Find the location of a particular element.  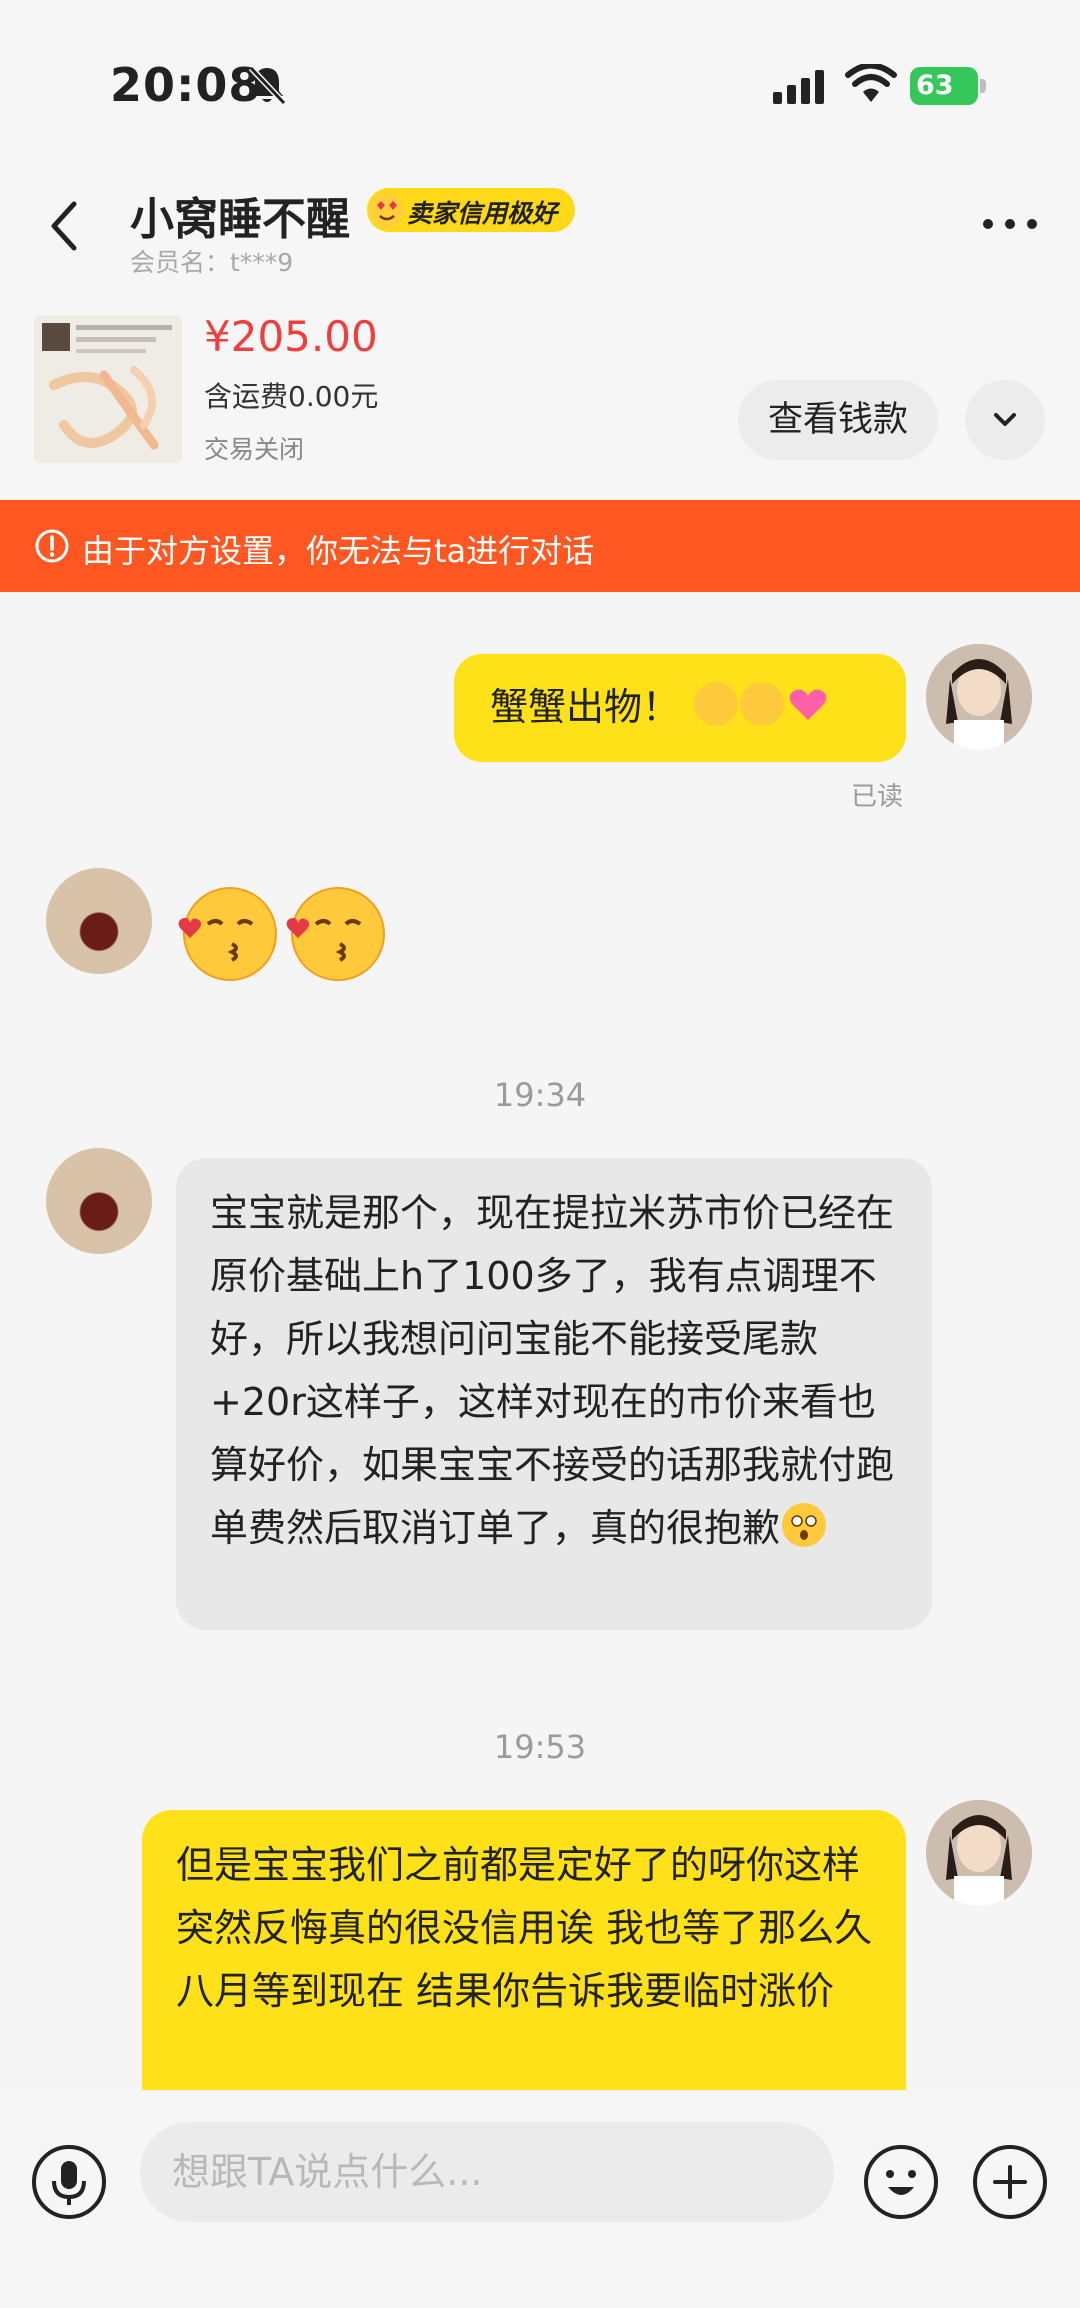

message-bubble-sent: 蟹蟹出物！ is located at coordinates (680, 708).